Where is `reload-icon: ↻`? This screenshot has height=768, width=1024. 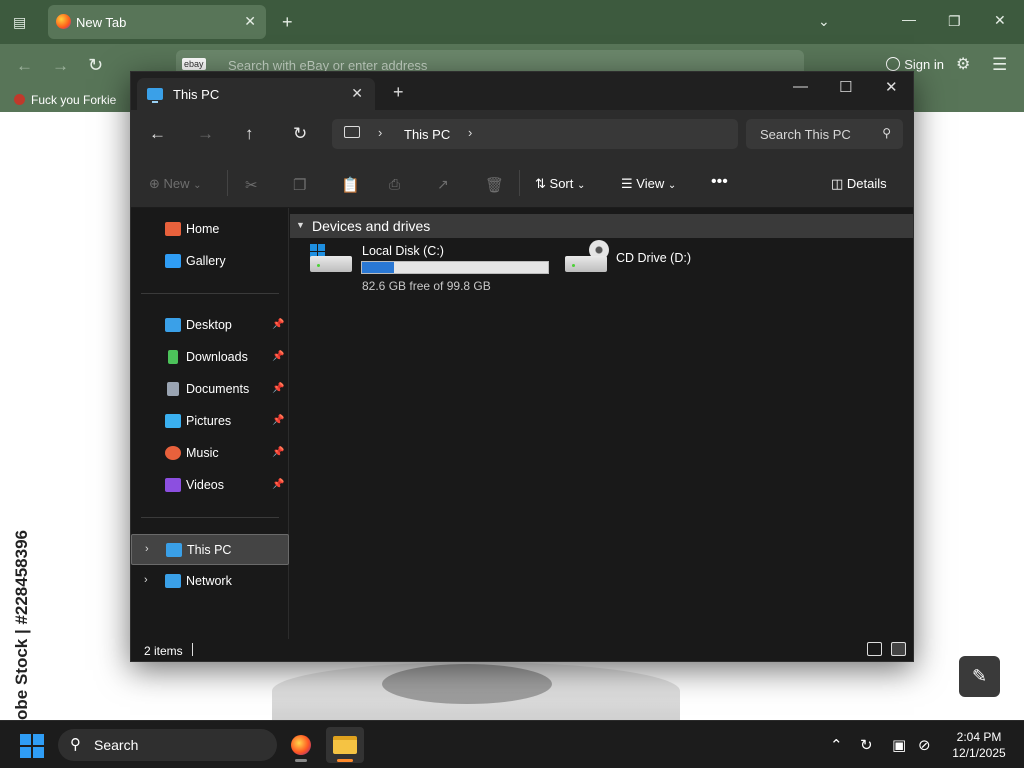
reload-icon: ↻ is located at coordinates (95, 65).